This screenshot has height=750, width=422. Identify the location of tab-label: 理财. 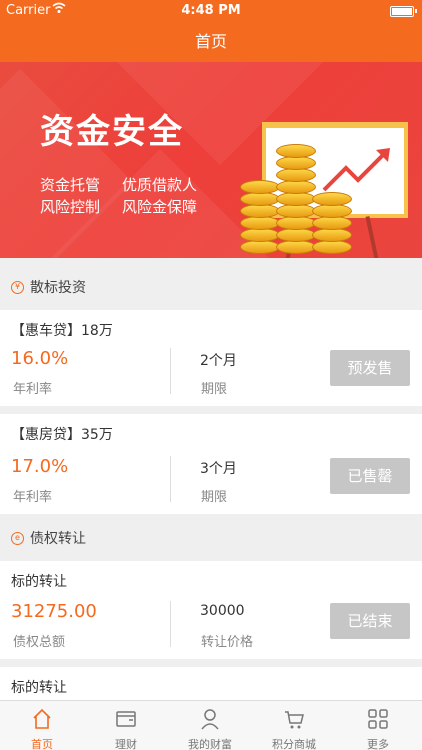
(126, 744).